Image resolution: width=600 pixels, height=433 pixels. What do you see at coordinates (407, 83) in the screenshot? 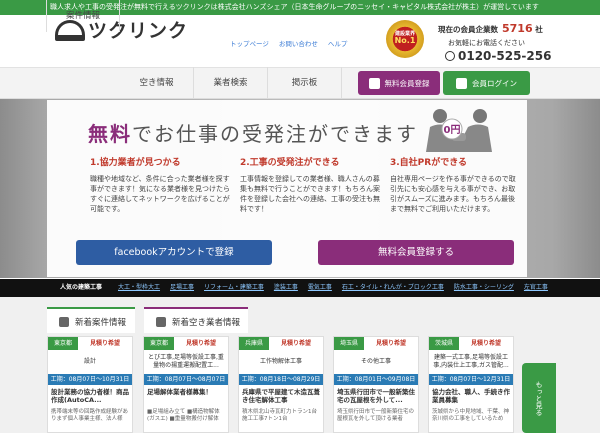
I see `register-label: 無料会員登録` at bounding box center [407, 83].